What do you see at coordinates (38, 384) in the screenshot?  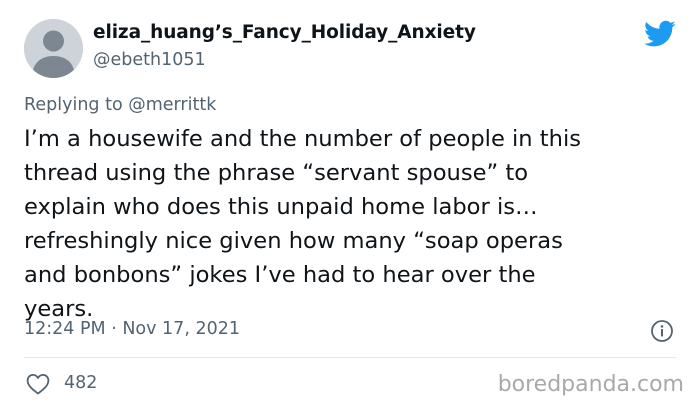 I see `heart-icon` at bounding box center [38, 384].